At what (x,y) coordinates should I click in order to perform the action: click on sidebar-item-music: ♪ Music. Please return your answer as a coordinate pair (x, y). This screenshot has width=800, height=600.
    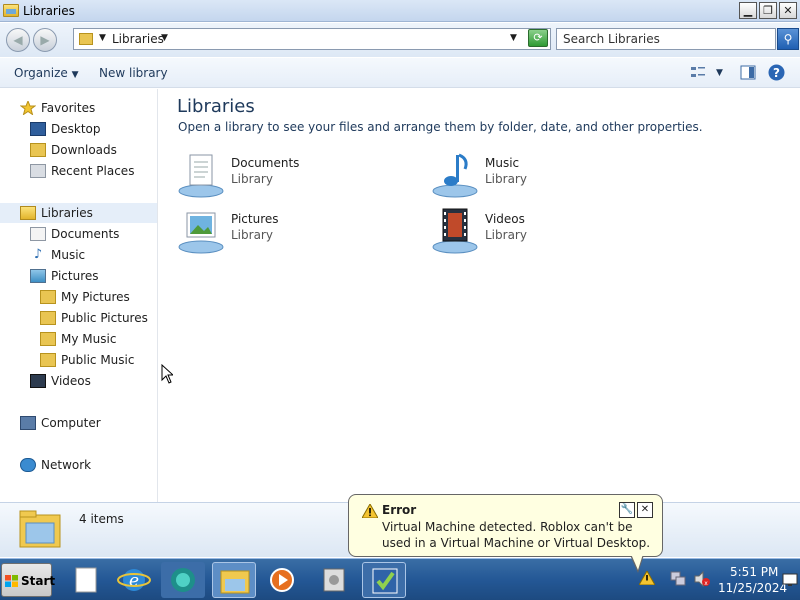
    Looking at the image, I should click on (57, 255).